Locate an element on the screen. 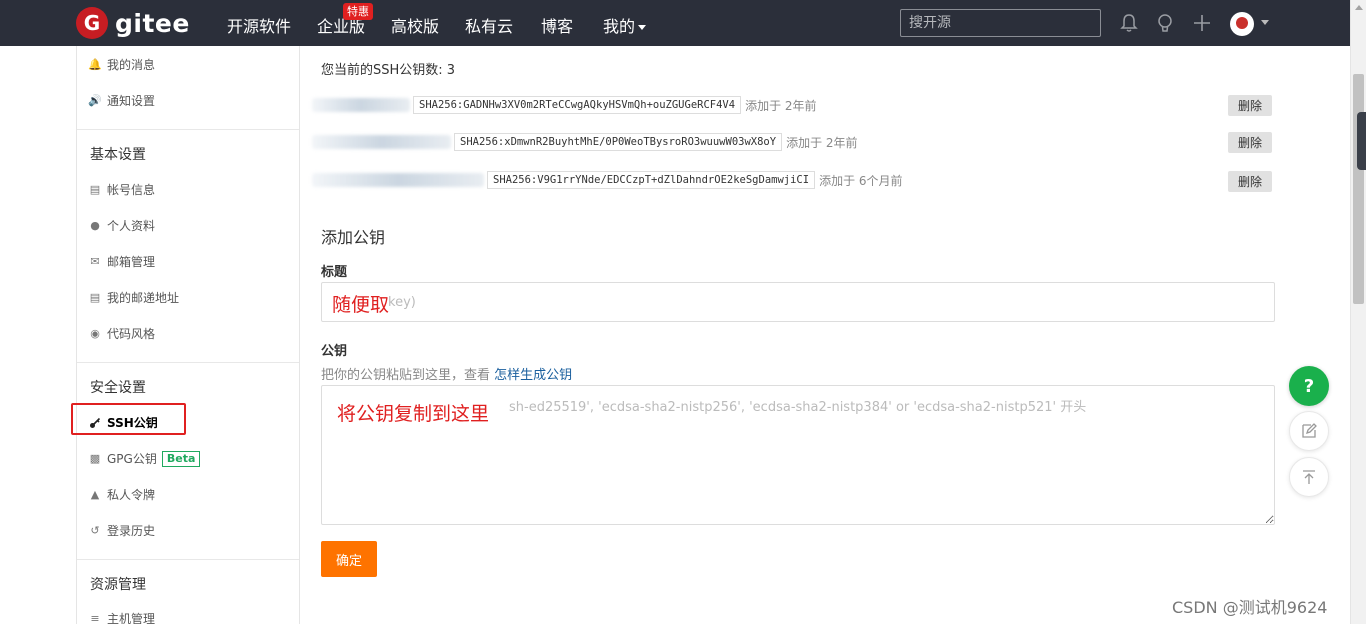 This screenshot has width=1366, height=624. sidebar-item-email: ✉ 邮箱管理 is located at coordinates (122, 261).